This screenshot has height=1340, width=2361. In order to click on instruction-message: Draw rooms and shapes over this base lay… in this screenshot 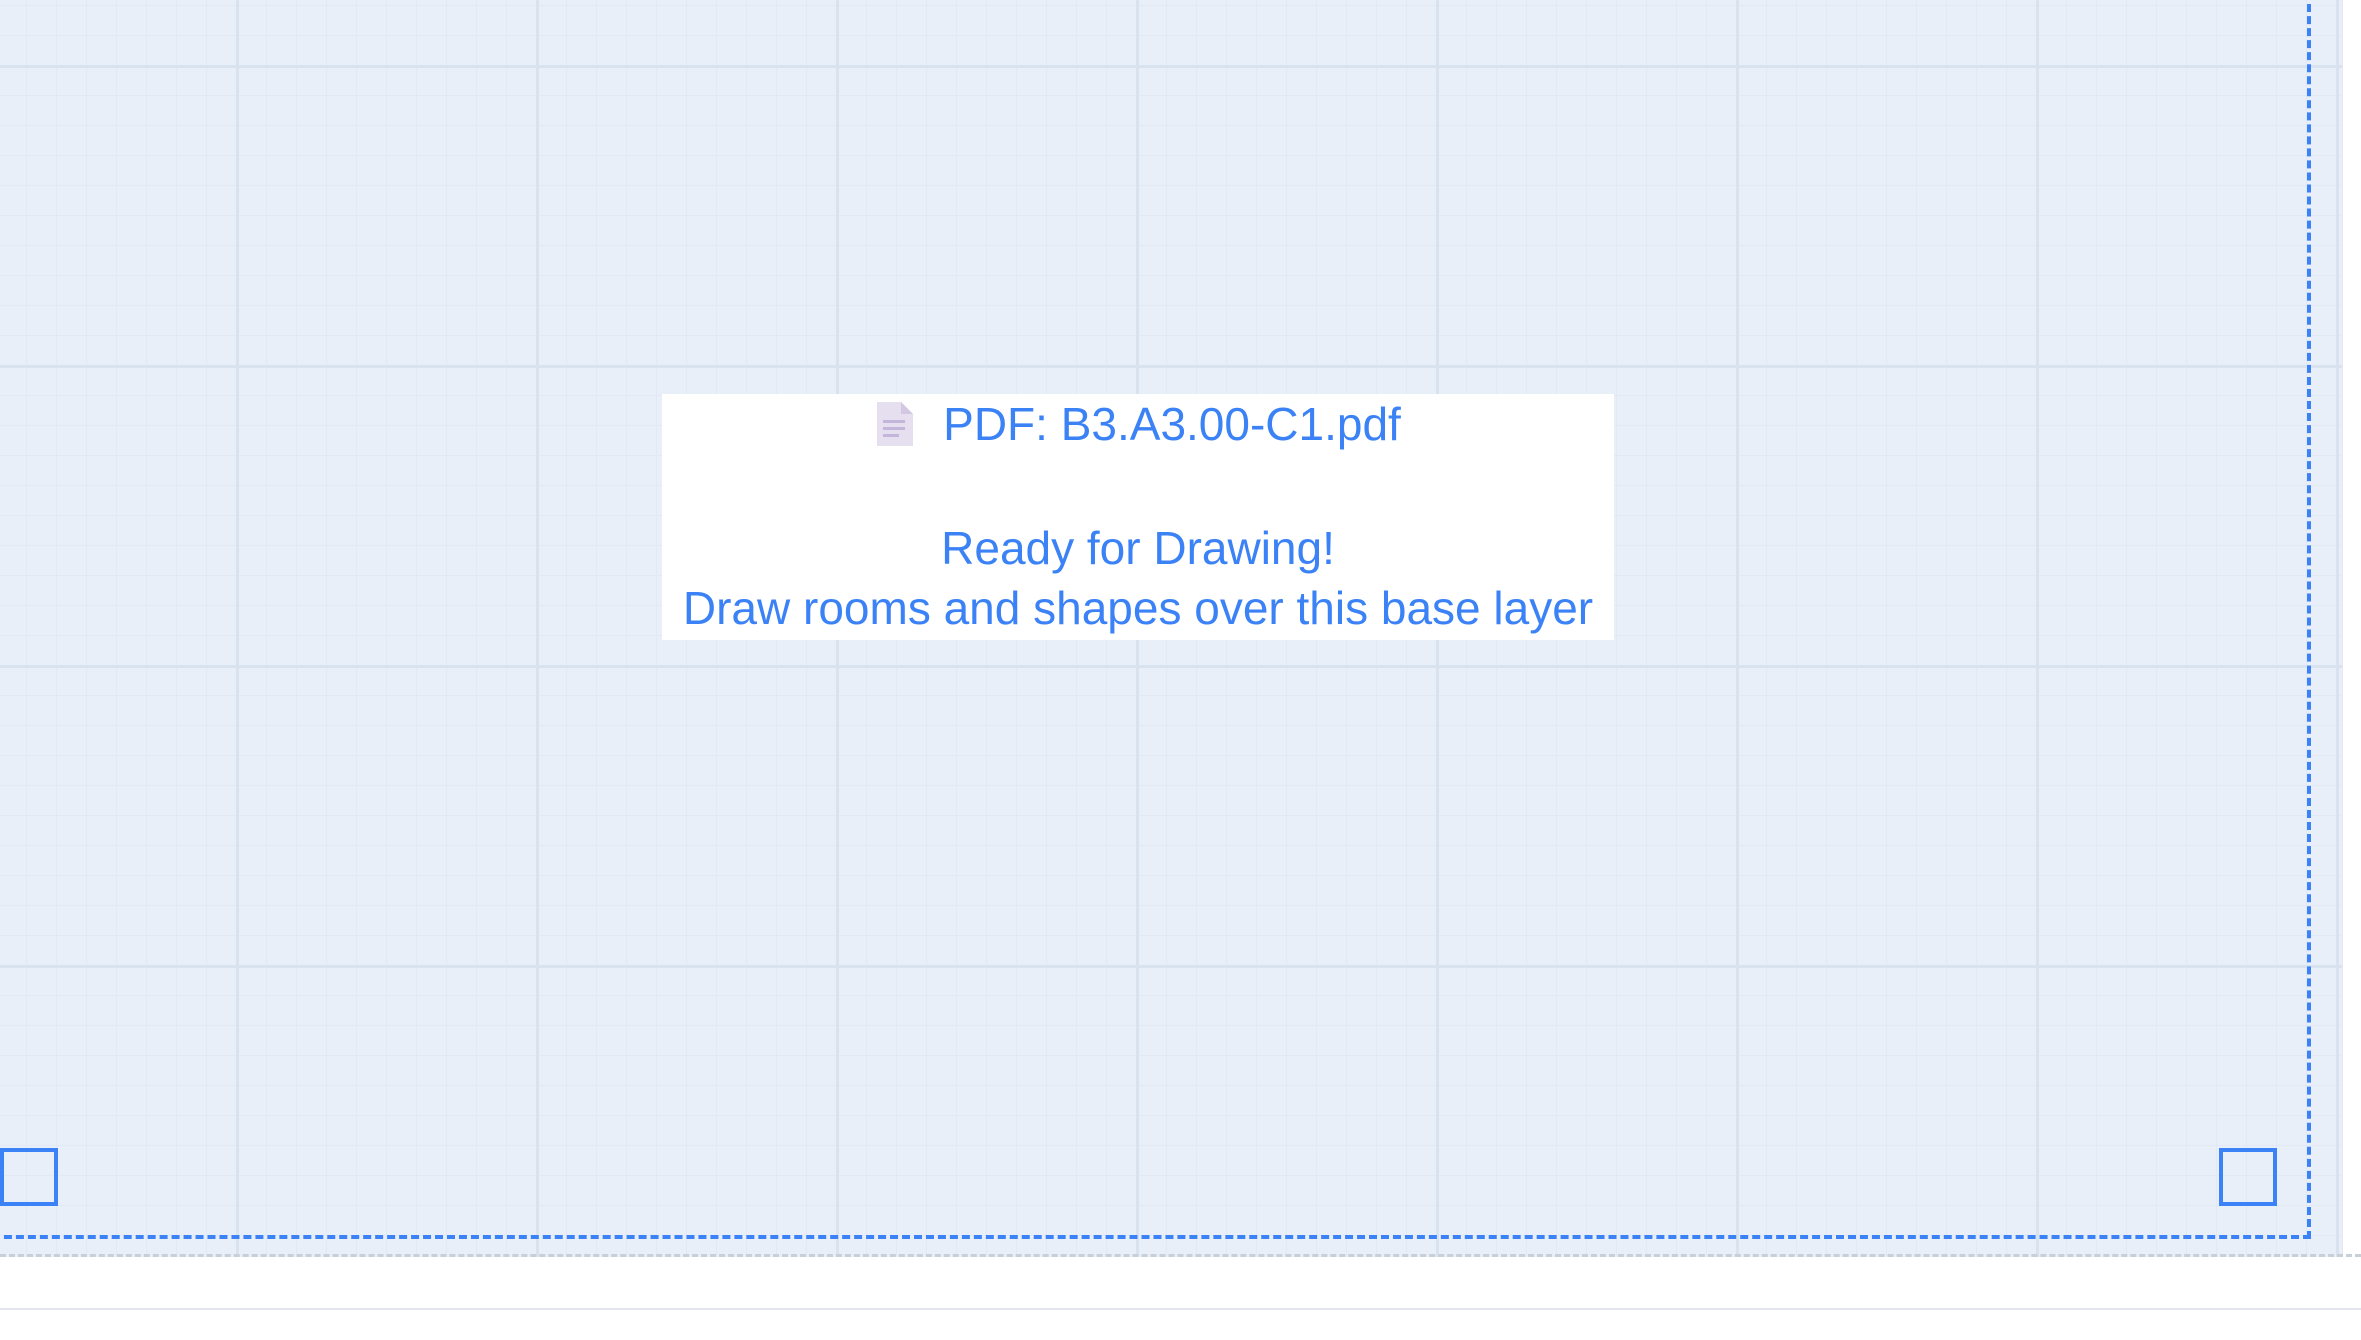, I will do `click(1138, 608)`.